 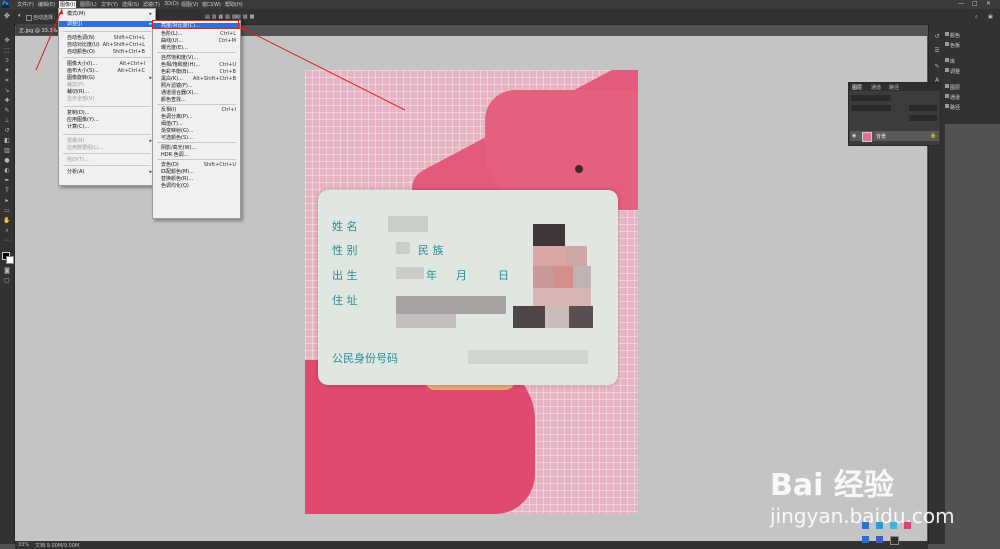 I want to click on watermark-brand: Bai 经验, so click(x=832, y=485).